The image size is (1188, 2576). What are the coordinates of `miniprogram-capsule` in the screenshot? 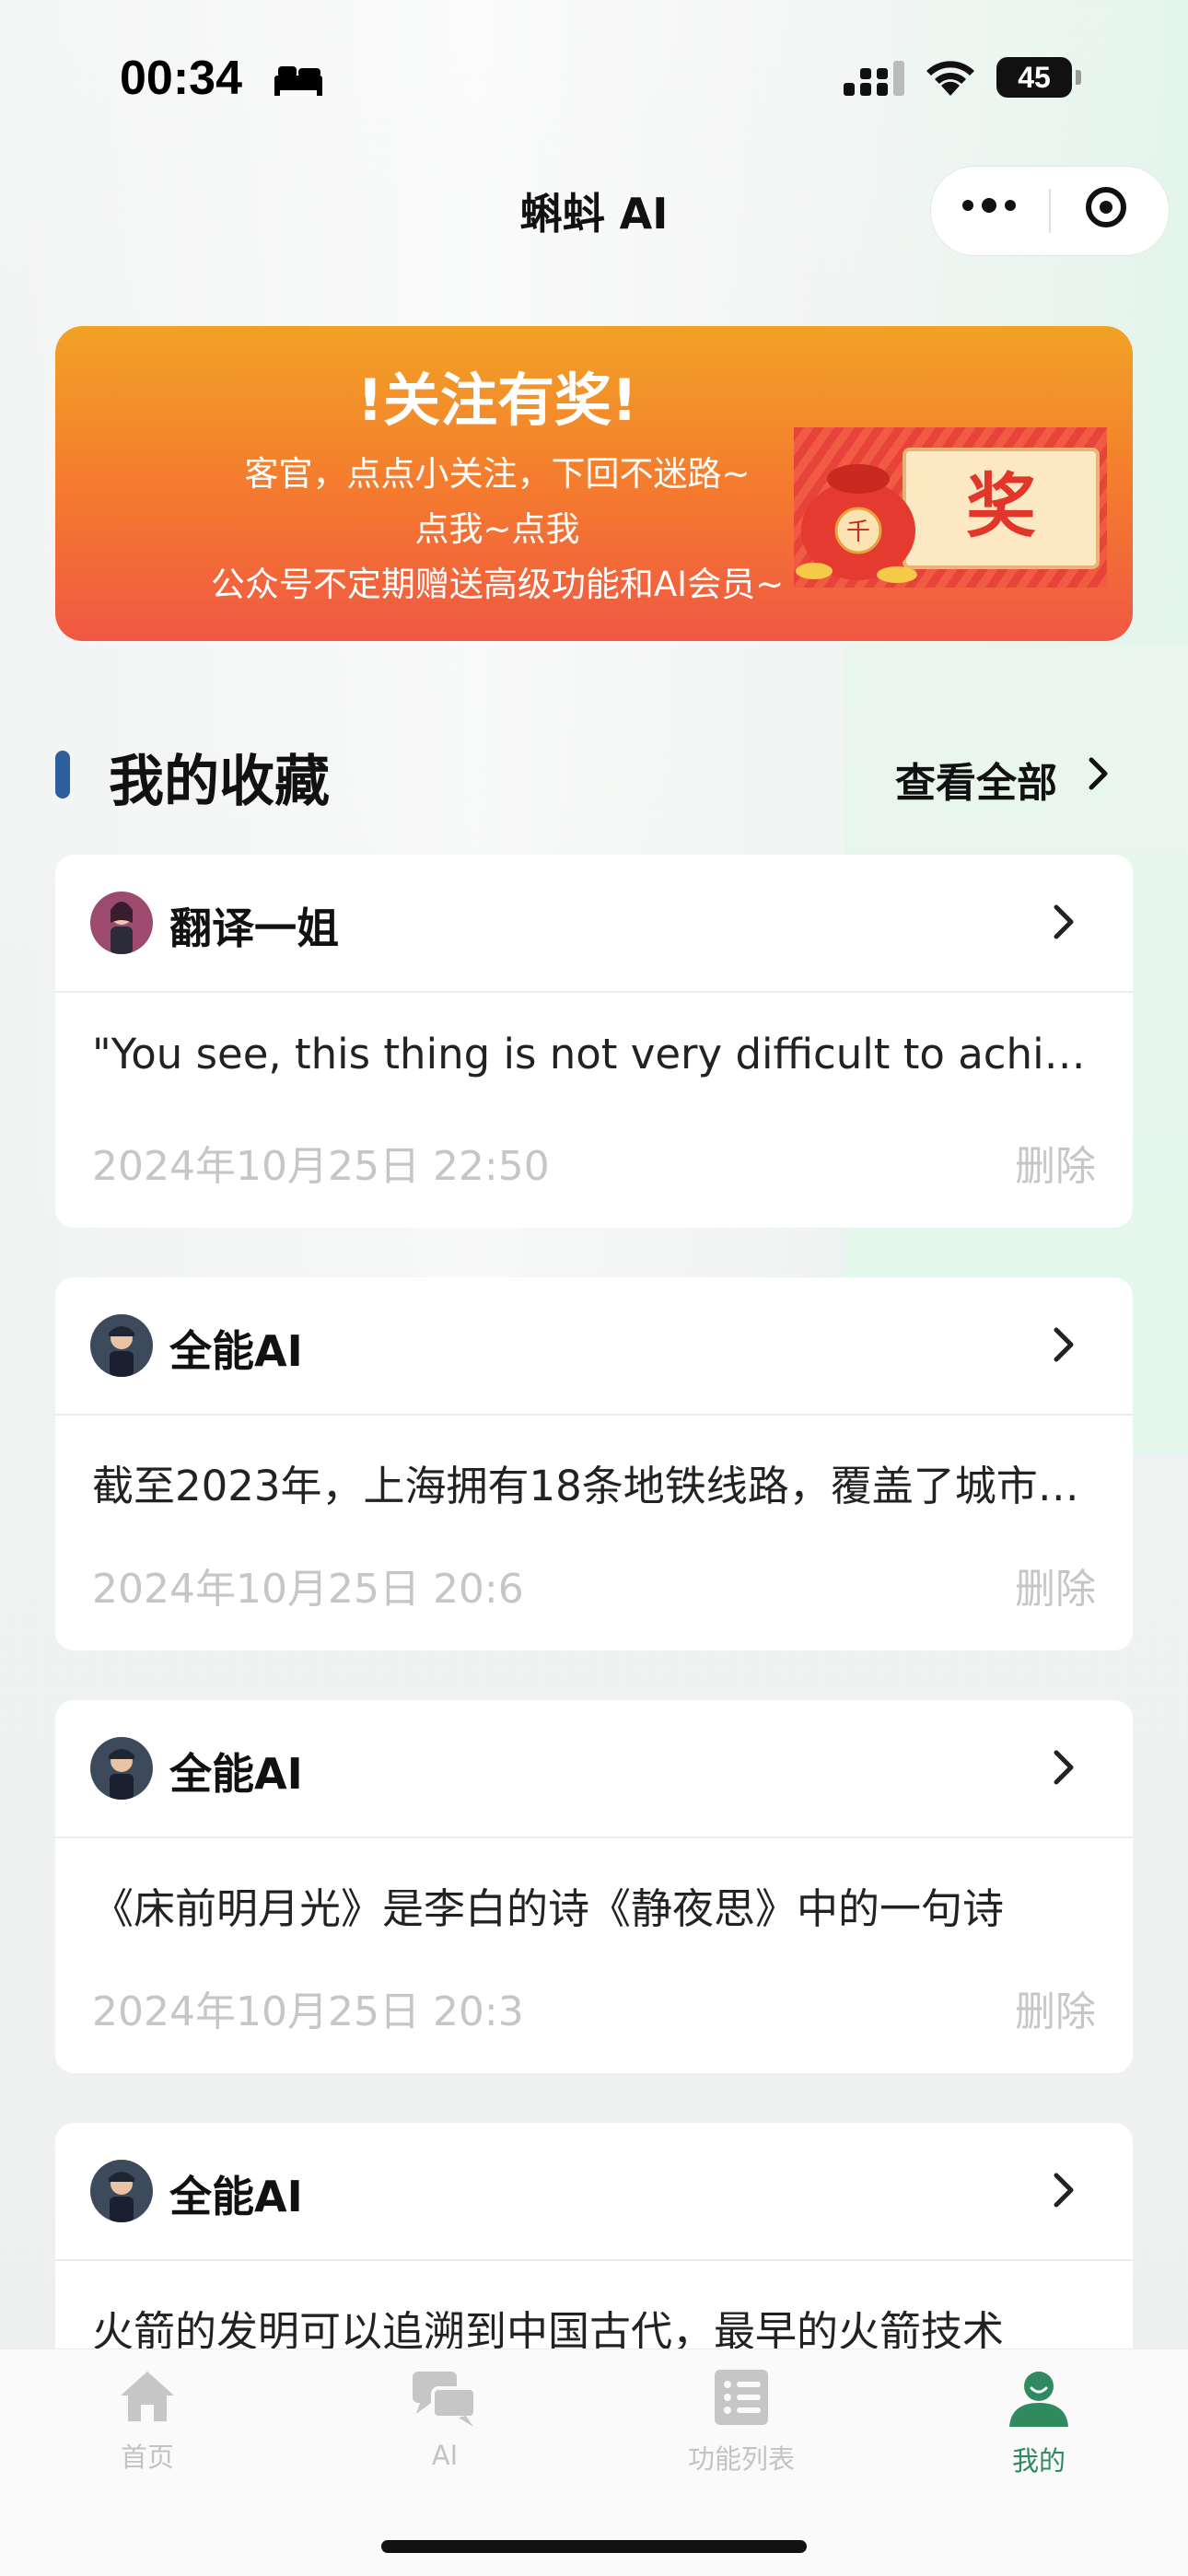 It's located at (1050, 211).